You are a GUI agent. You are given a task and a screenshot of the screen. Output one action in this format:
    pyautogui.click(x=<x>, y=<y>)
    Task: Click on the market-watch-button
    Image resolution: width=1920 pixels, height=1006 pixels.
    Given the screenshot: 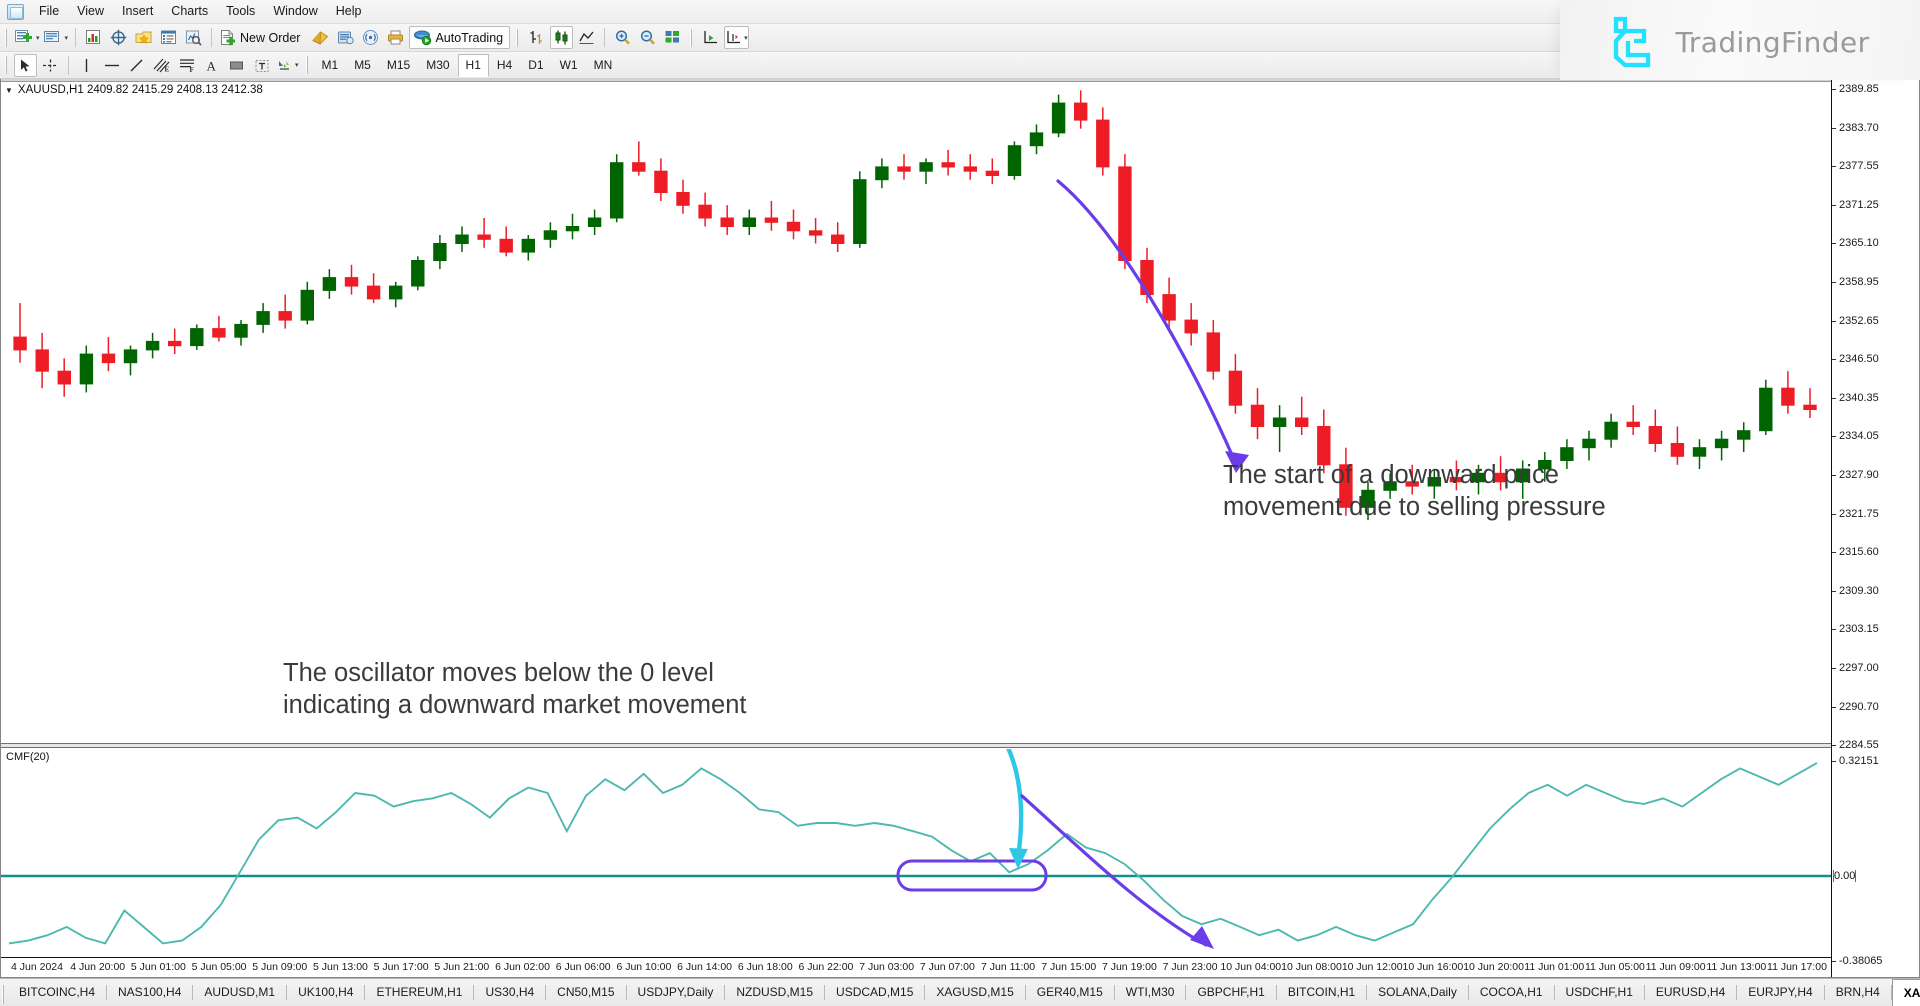 What is the action you would take?
    pyautogui.click(x=93, y=37)
    